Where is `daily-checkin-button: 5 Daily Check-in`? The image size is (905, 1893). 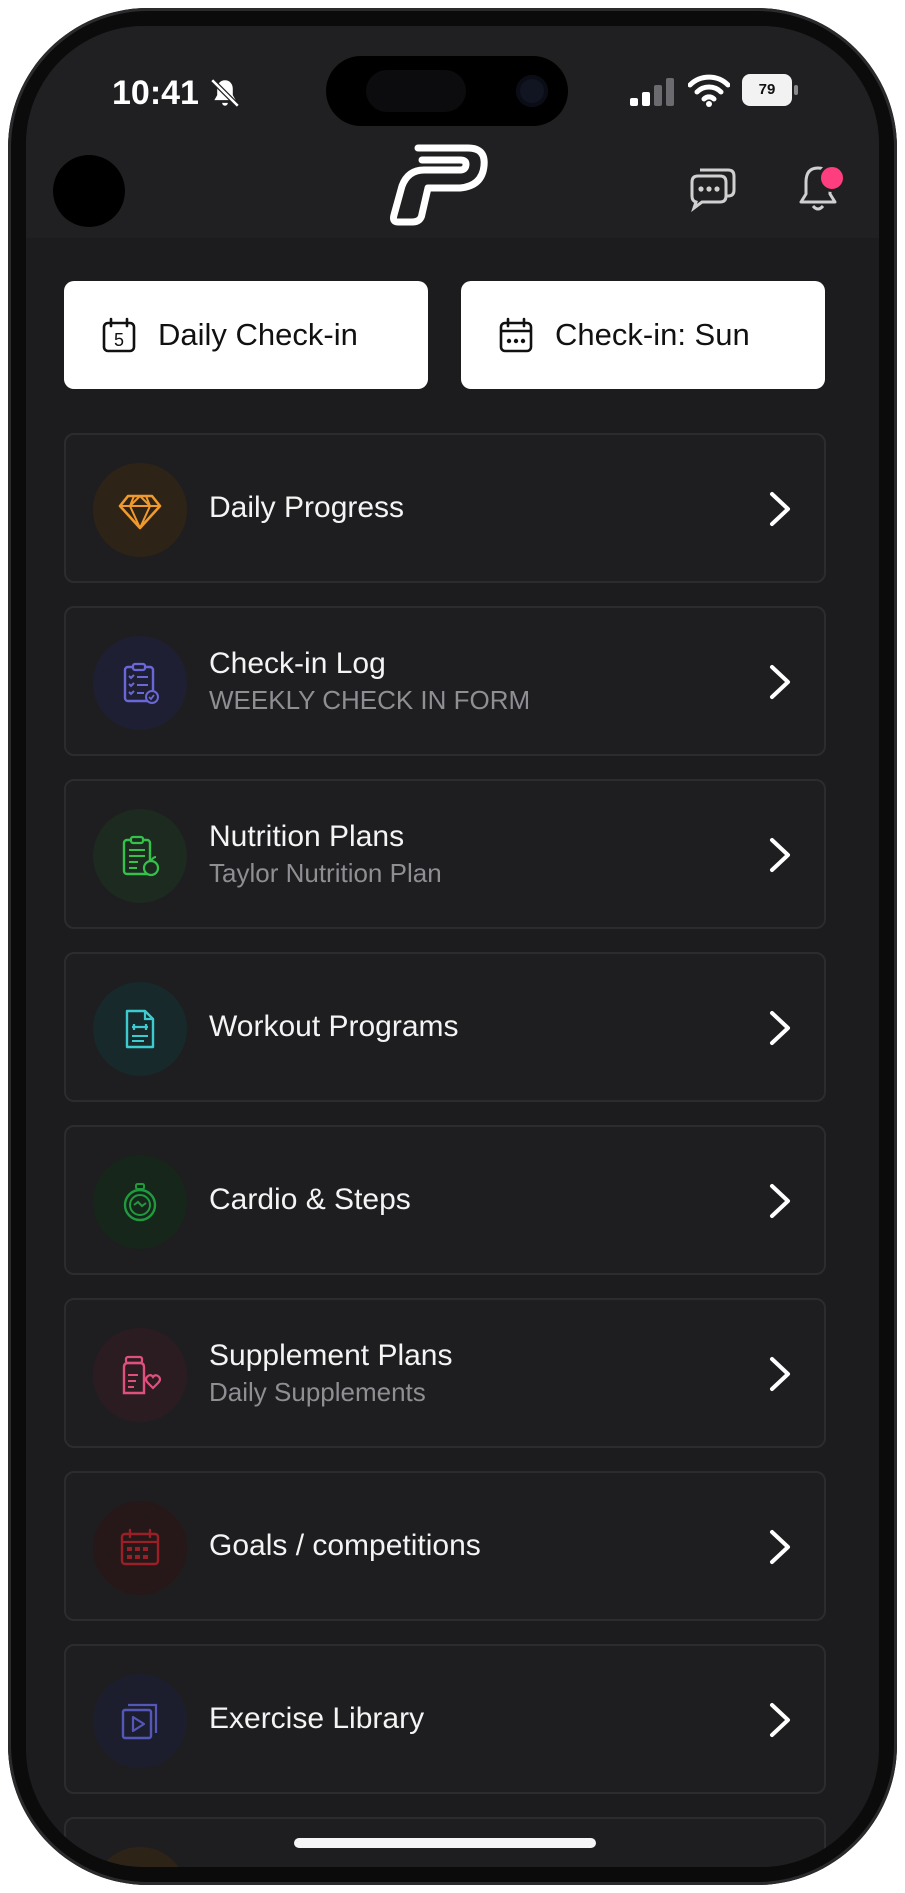
daily-checkin-button: 5 Daily Check-in is located at coordinates (246, 335).